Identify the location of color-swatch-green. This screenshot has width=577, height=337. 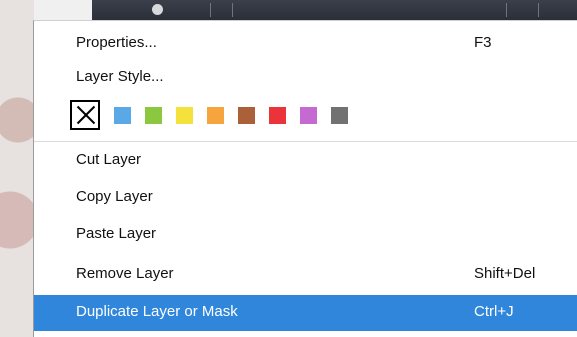
(153, 115).